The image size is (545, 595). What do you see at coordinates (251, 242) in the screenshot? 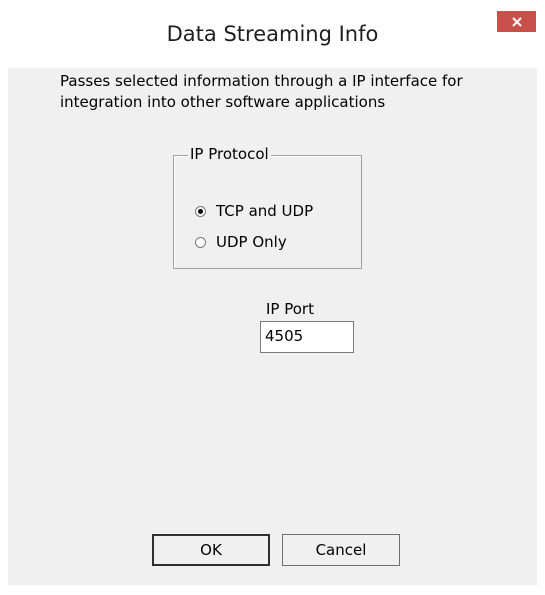
I see `radio-label-udp-only: UDP Only` at bounding box center [251, 242].